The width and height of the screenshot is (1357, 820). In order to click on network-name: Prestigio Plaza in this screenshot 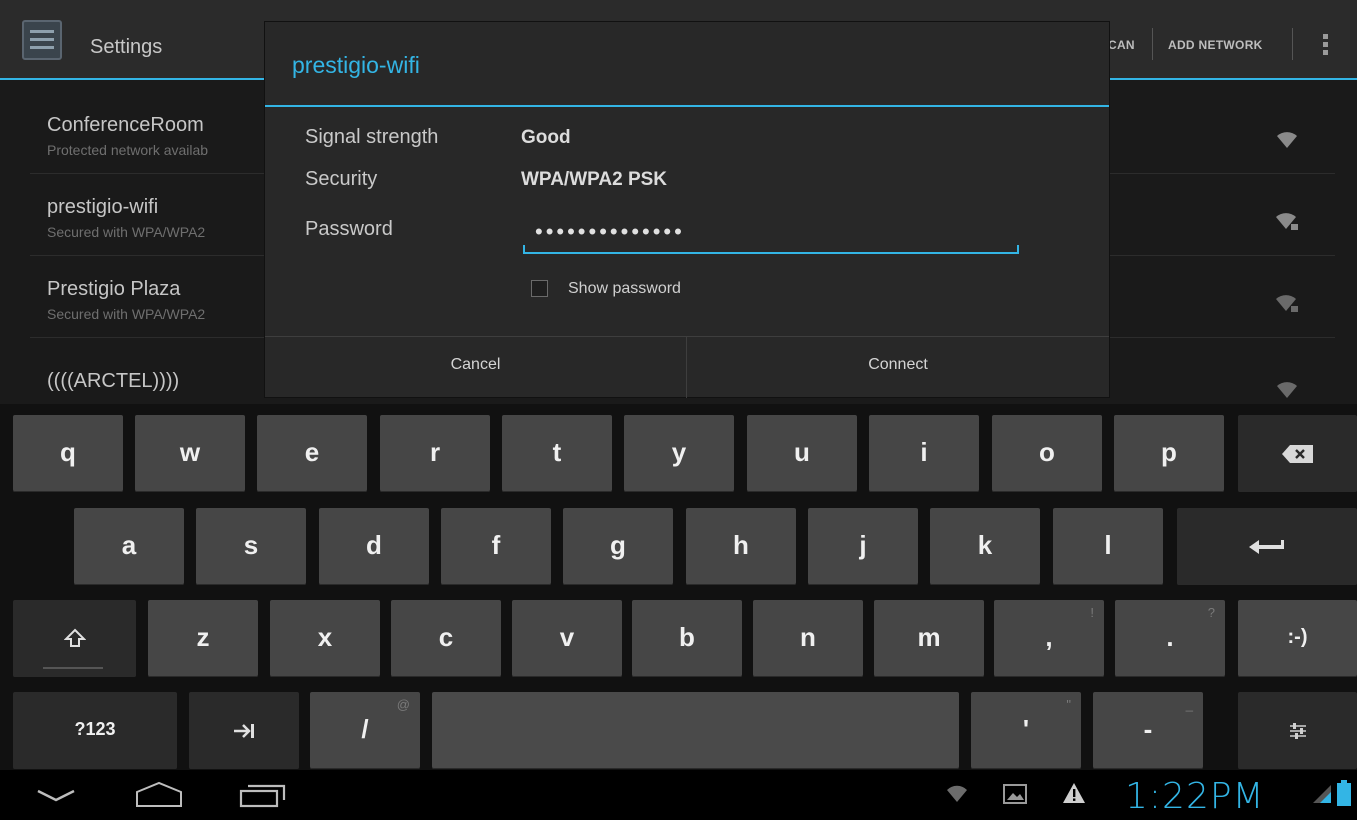, I will do `click(114, 289)`.